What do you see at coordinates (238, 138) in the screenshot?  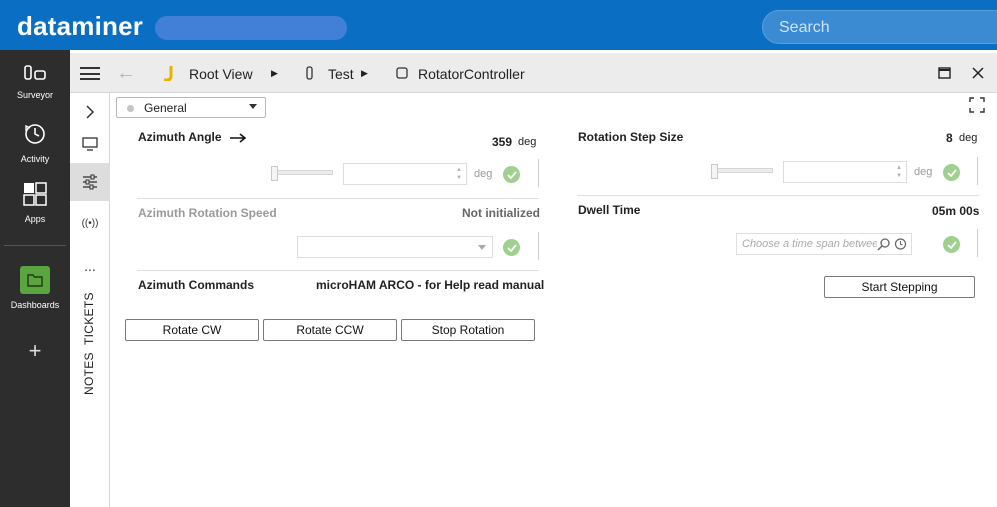 I see `arrow-right-icon` at bounding box center [238, 138].